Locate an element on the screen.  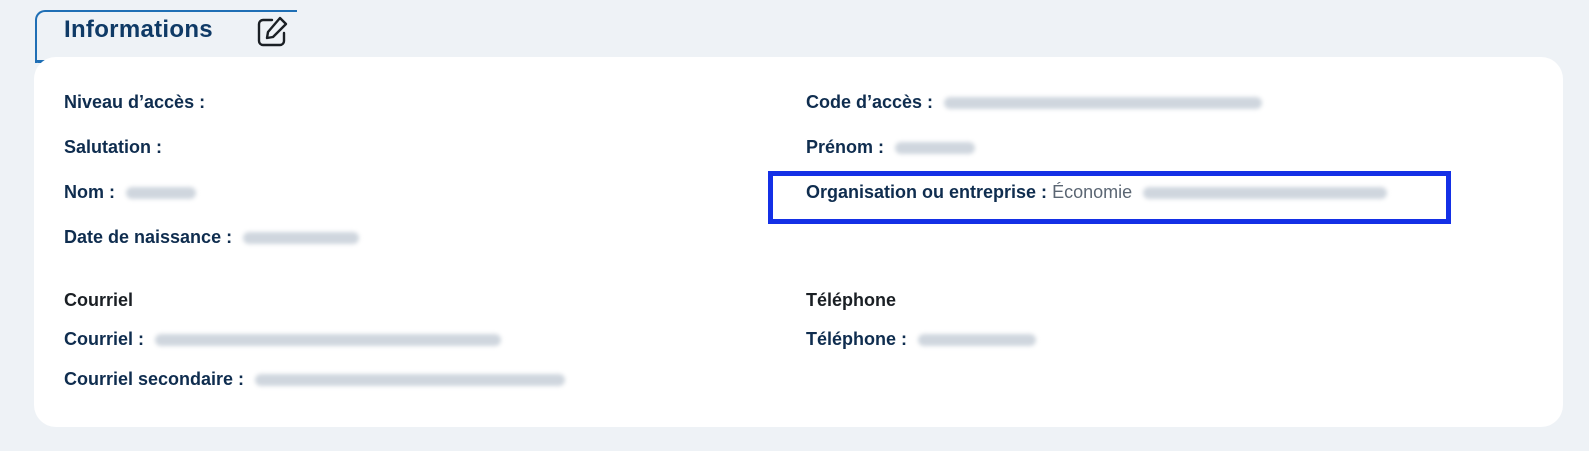
niveau-acces-label: Niveau d’accès : is located at coordinates (135, 102).